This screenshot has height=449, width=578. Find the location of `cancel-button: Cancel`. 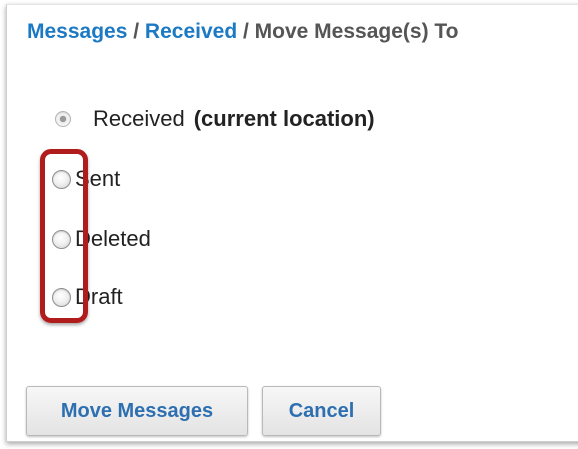

cancel-button: Cancel is located at coordinates (321, 411).